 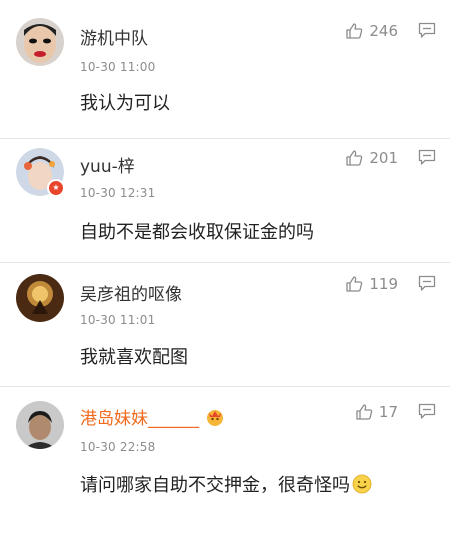 I want to click on username: yuu-梓, so click(x=107, y=164).